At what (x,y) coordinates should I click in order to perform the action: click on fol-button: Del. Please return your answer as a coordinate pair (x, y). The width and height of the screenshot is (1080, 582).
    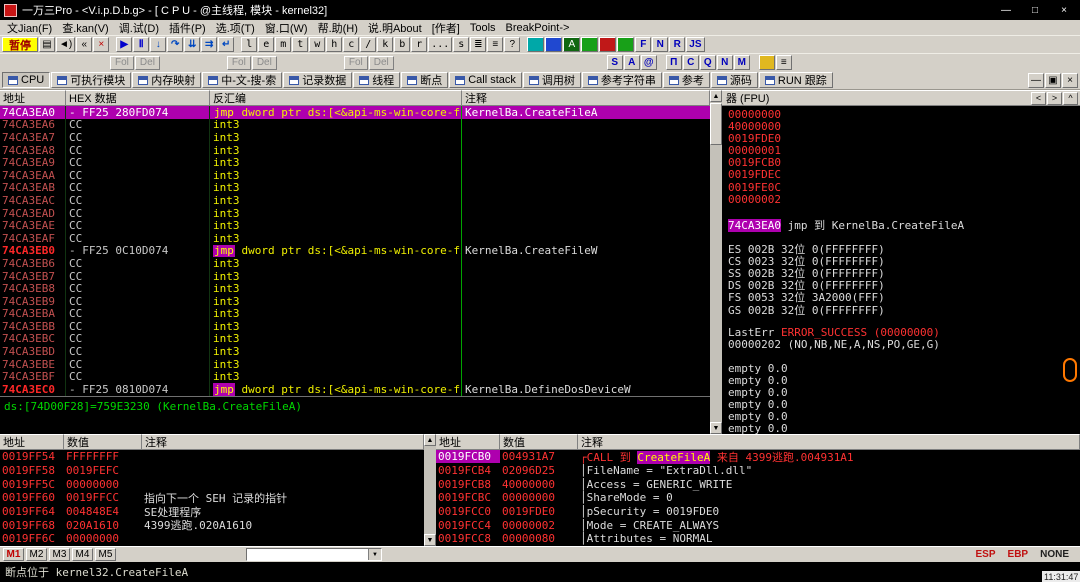
    Looking at the image, I should click on (381, 62).